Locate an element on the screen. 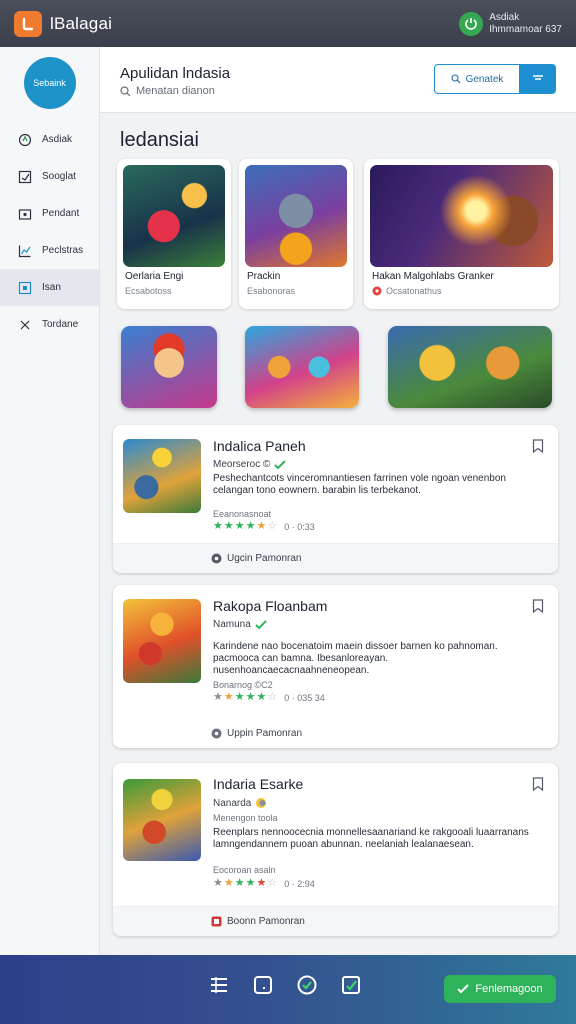 The width and height of the screenshot is (576, 1024). submit-button-label: Fenlemagoon is located at coordinates (509, 989).